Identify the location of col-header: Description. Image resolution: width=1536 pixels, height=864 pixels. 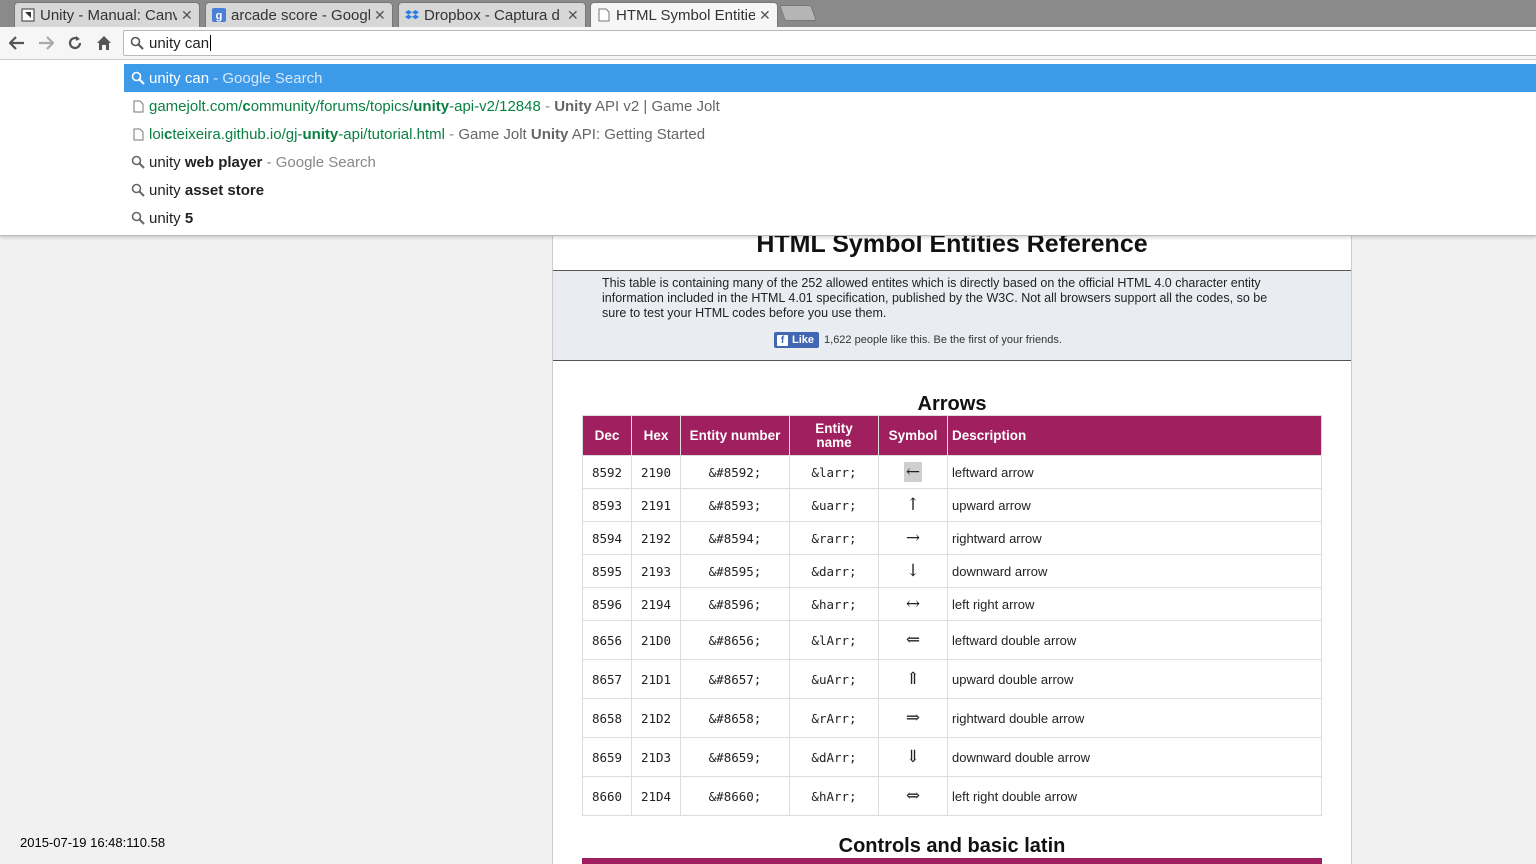
(1134, 435).